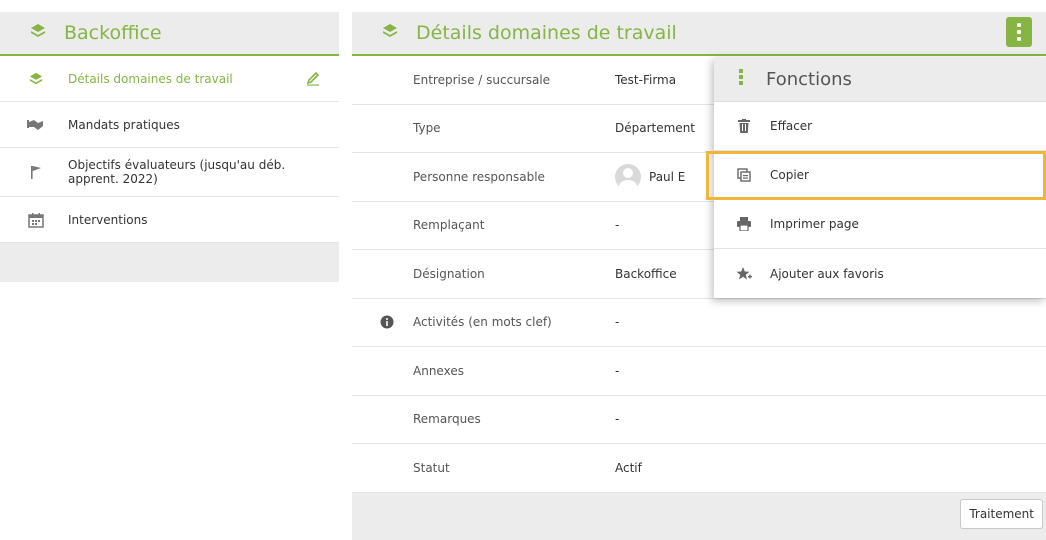 This screenshot has width=1046, height=540. I want to click on row-value: Actif, so click(628, 467).